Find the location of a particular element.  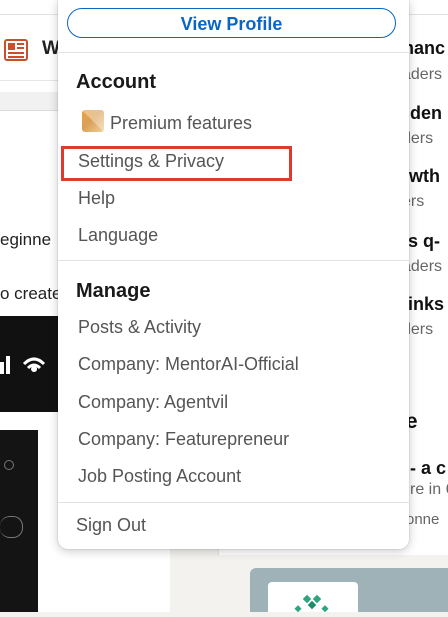

item-subtext: re in 6 is located at coordinates (429, 489).